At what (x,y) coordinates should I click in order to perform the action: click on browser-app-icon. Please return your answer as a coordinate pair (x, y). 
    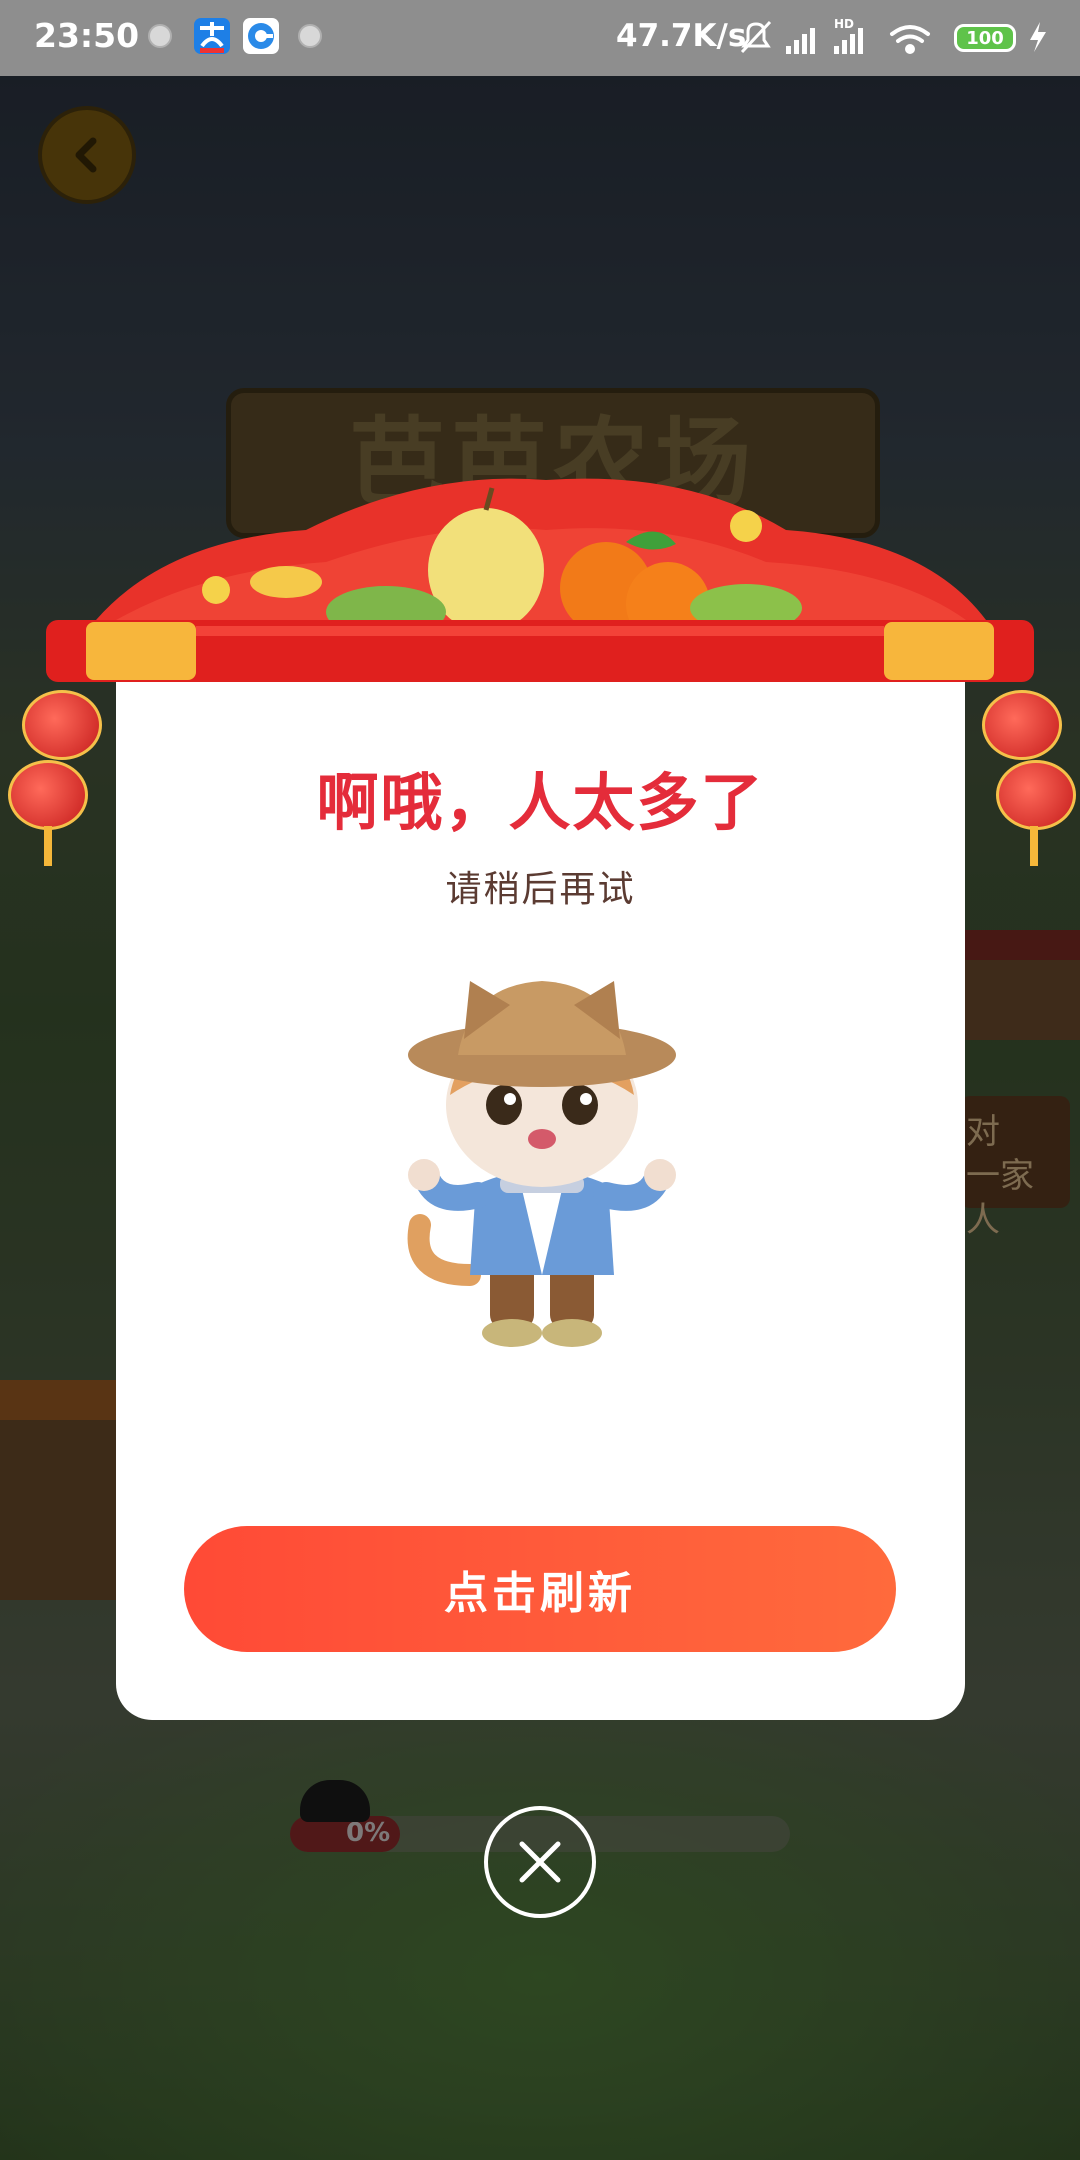
    Looking at the image, I should click on (261, 36).